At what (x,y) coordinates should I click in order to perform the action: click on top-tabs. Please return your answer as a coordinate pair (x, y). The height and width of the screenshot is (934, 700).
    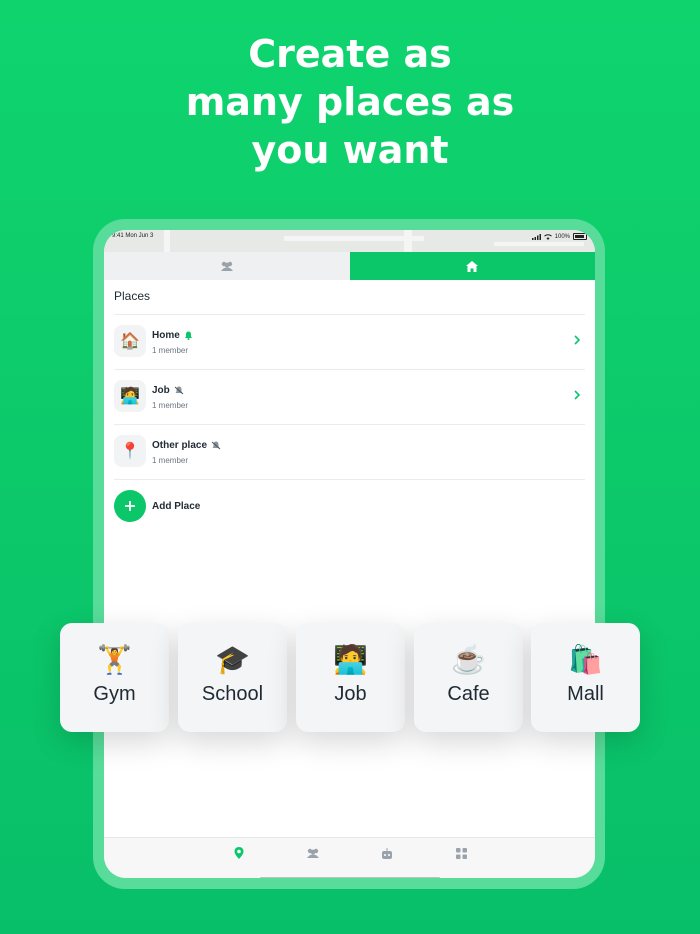
    Looking at the image, I should click on (349, 266).